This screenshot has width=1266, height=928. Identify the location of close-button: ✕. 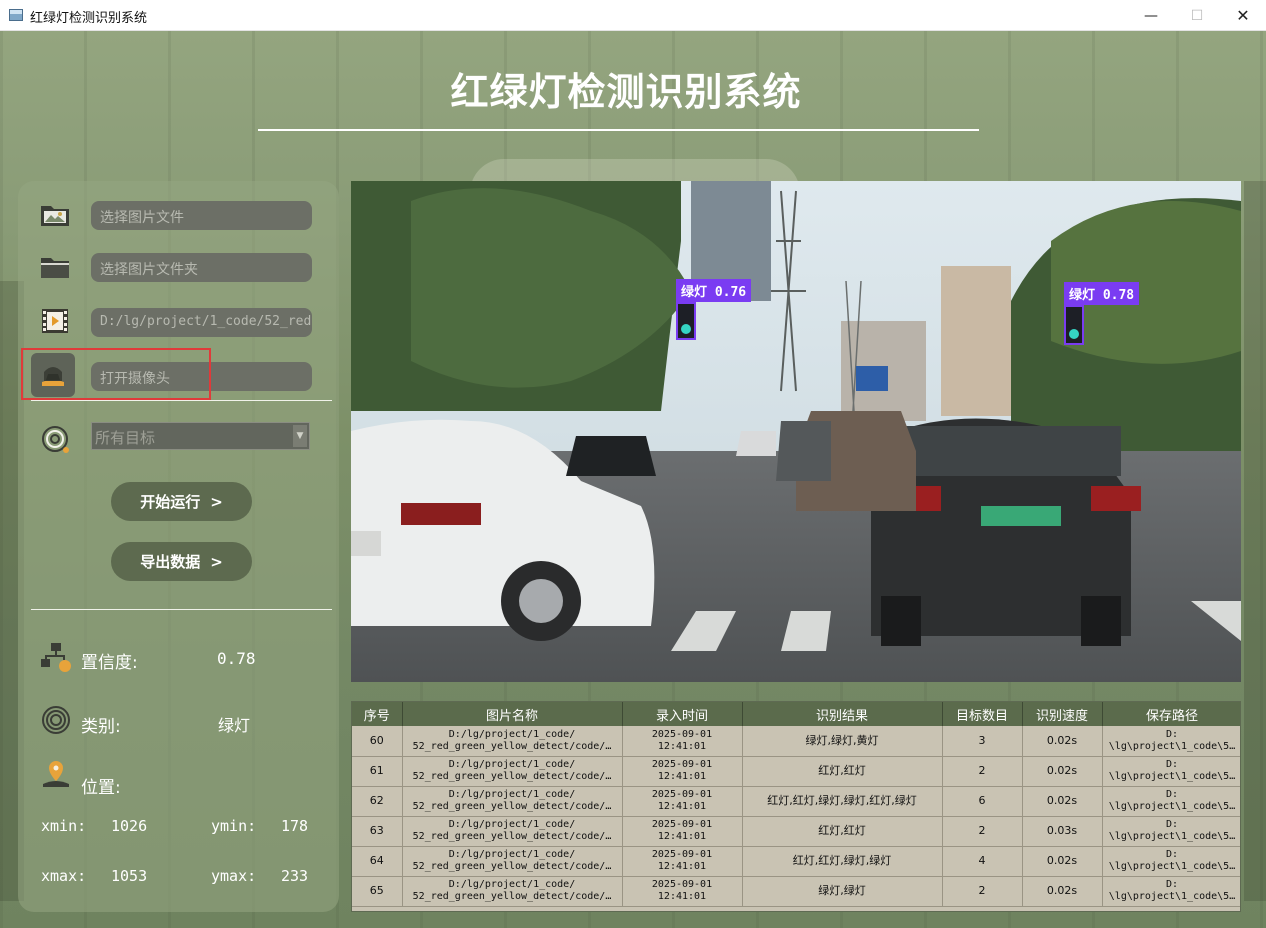
(1243, 15).